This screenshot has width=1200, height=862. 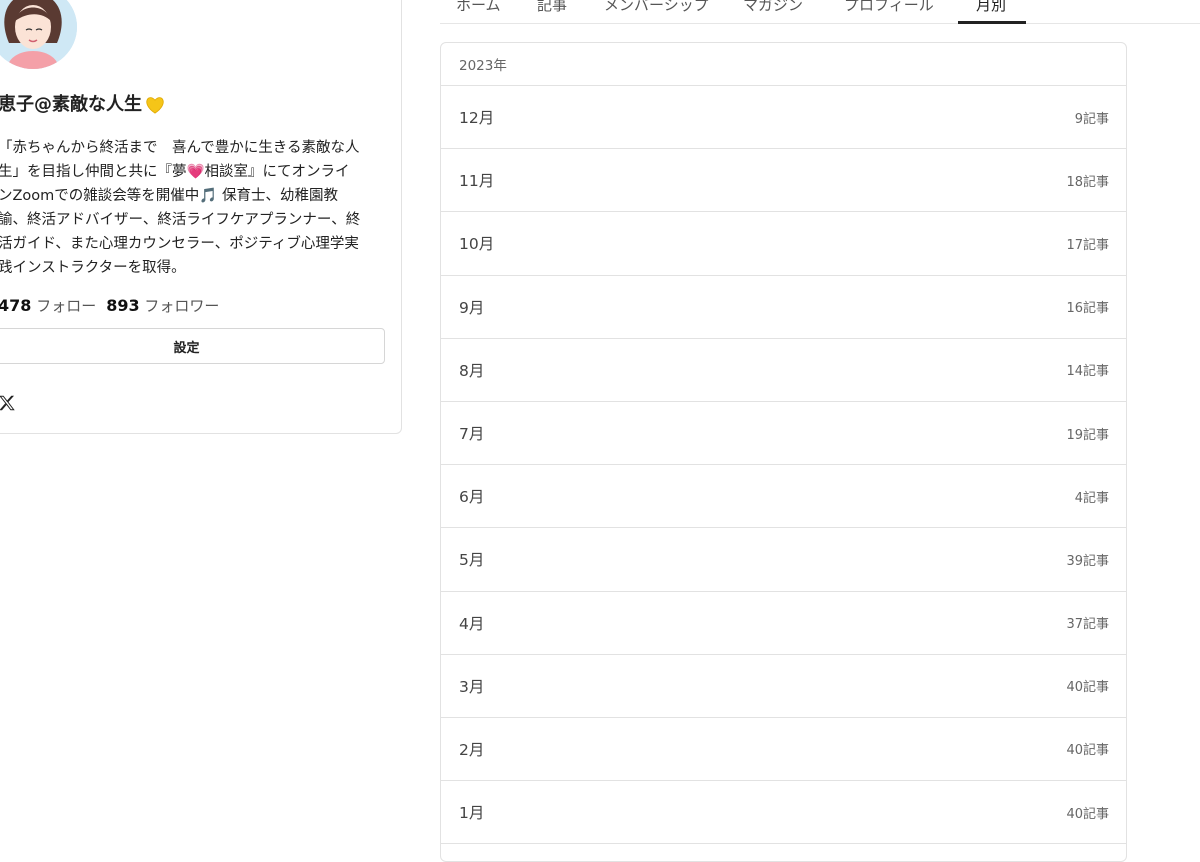 I want to click on month-row-2: 2月 40記事, so click(x=783, y=750).